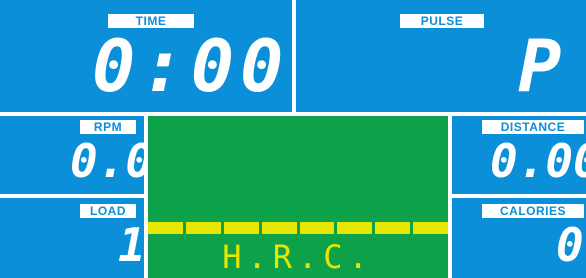  I want to click on distance-label: DISTANCE, so click(533, 127).